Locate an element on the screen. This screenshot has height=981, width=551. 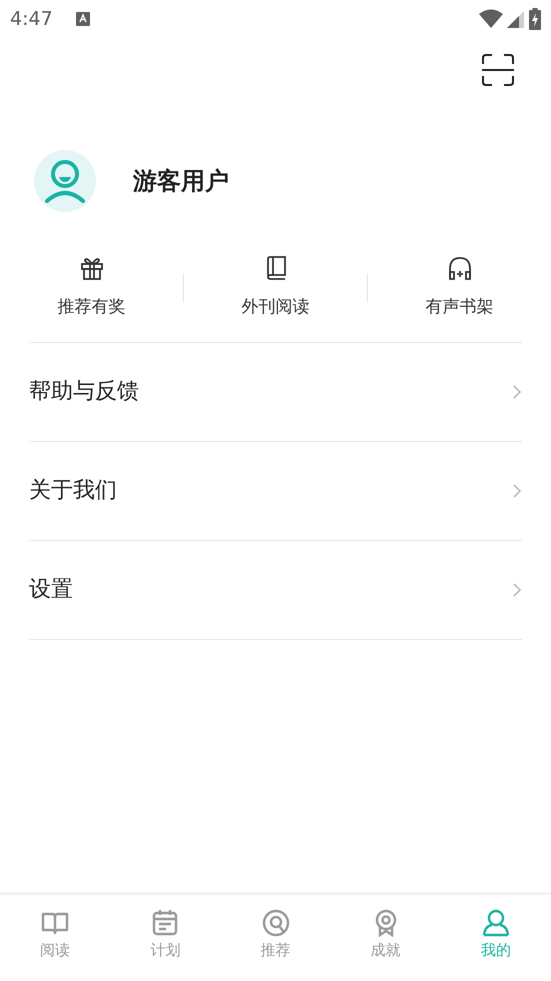
calendar-icon is located at coordinates (165, 923).